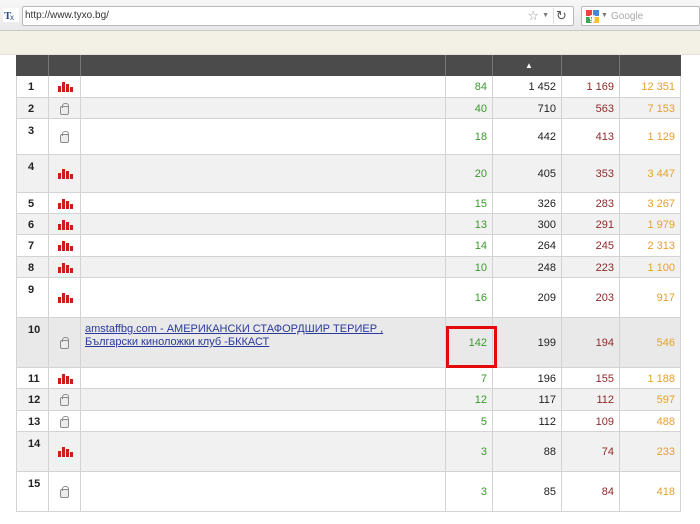  I want to click on search-engine-dropdown-icon: ▼, so click(604, 15).